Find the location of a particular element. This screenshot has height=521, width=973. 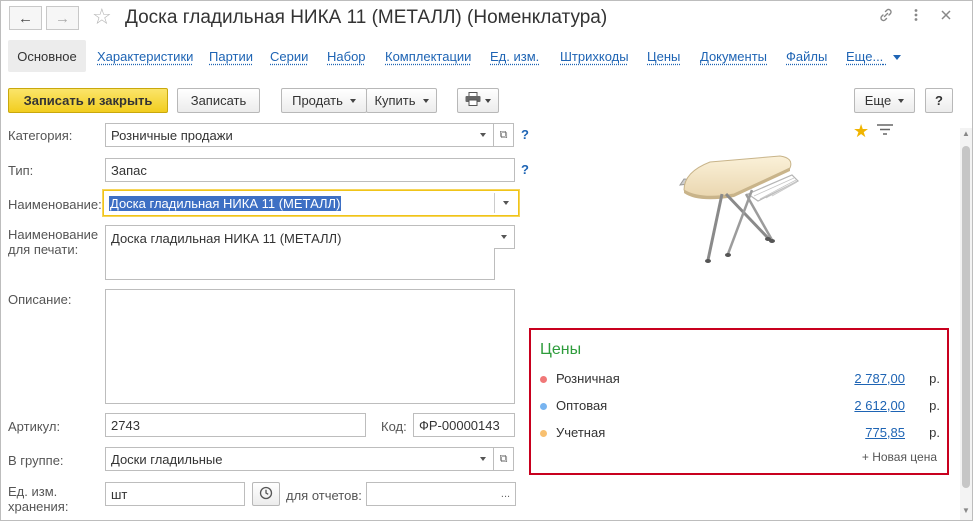

tab-set: Набор is located at coordinates (346, 56).